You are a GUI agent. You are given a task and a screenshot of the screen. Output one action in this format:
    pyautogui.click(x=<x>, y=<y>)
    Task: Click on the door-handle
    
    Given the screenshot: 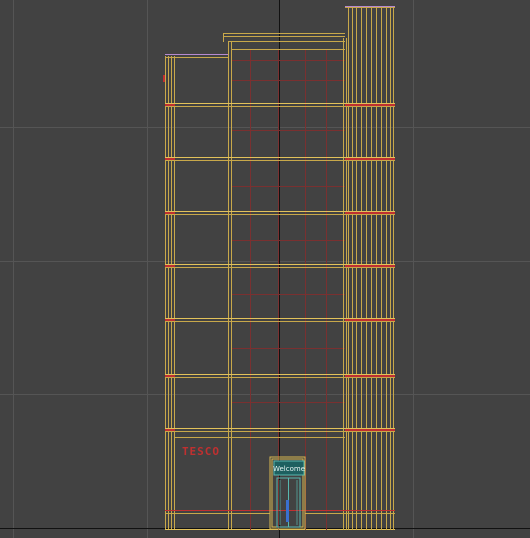 What is the action you would take?
    pyautogui.click(x=287, y=511)
    